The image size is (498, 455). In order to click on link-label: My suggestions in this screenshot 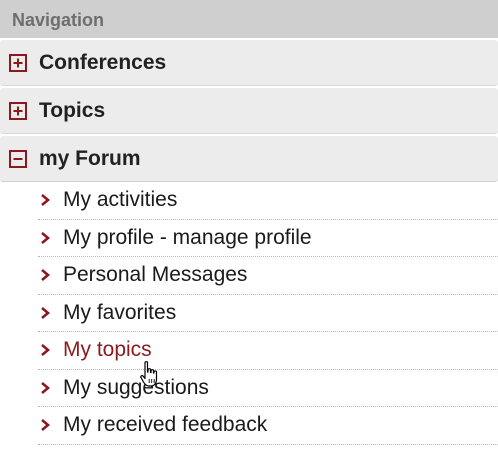, I will do `click(136, 388)`.